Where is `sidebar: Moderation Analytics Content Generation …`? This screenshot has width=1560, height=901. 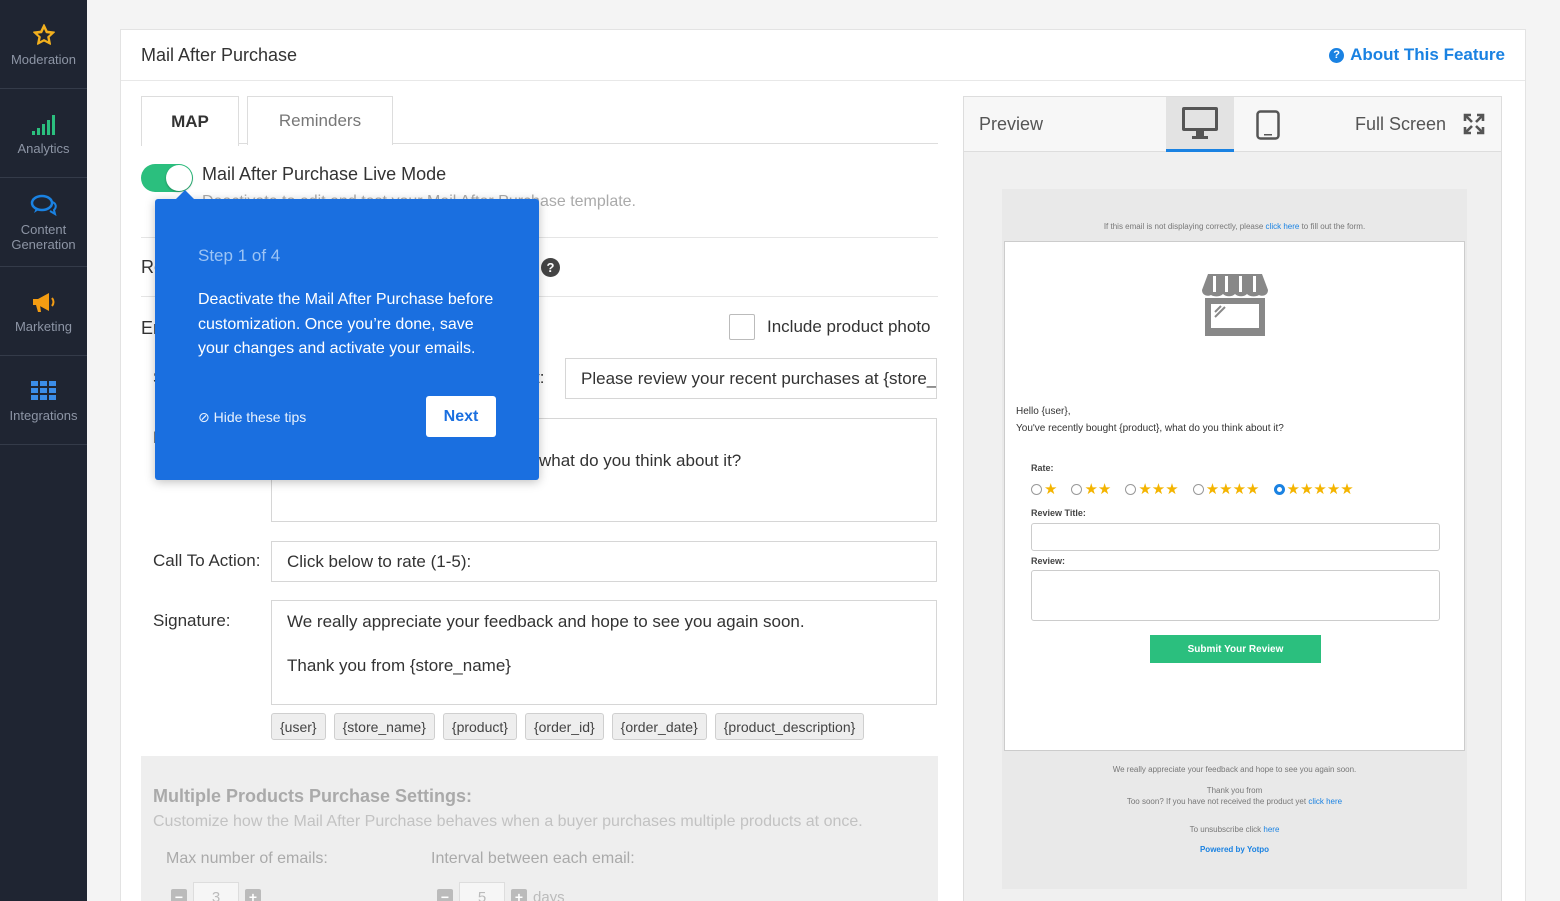 sidebar: Moderation Analytics Content Generation … is located at coordinates (43, 450).